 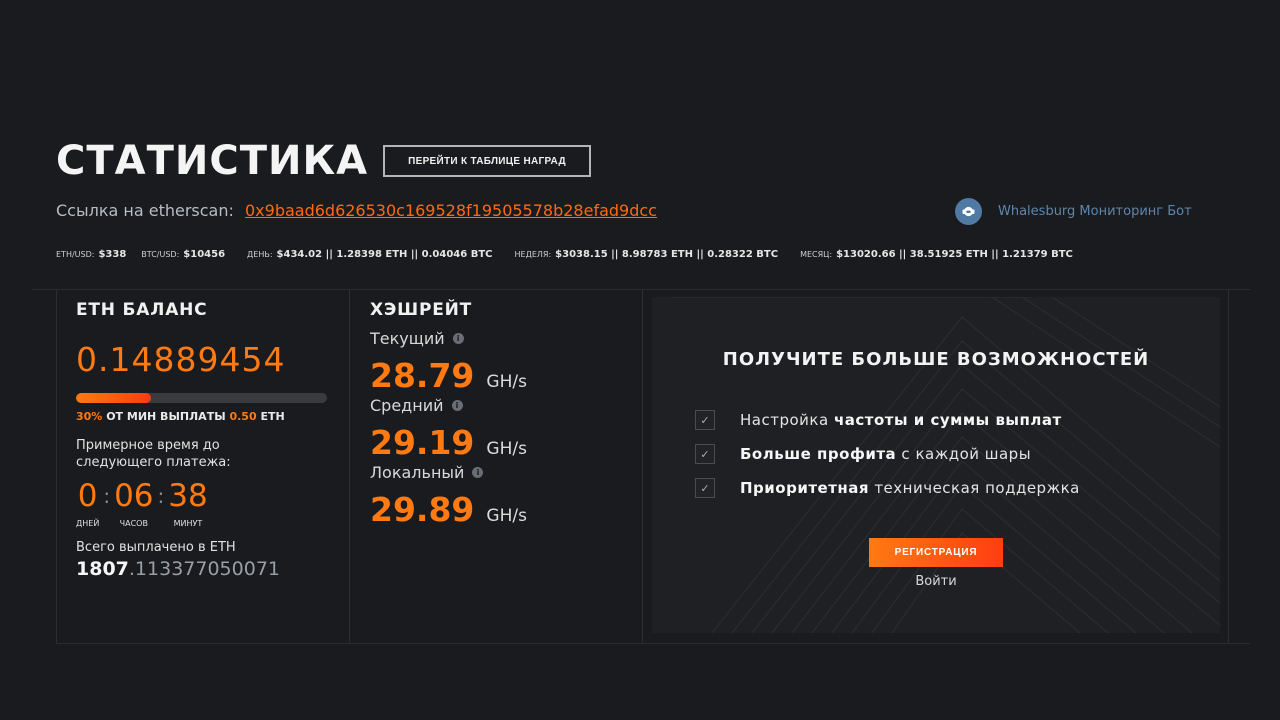 I want to click on total-paid-label: Всего выплачено в ETH, so click(x=156, y=547).